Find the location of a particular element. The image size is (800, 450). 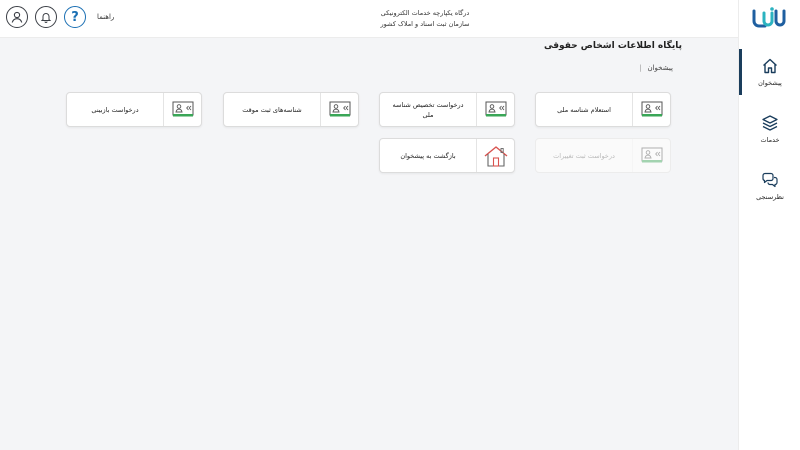

card-change-registration: درخواست ثبت تغییرات is located at coordinates (603, 155).